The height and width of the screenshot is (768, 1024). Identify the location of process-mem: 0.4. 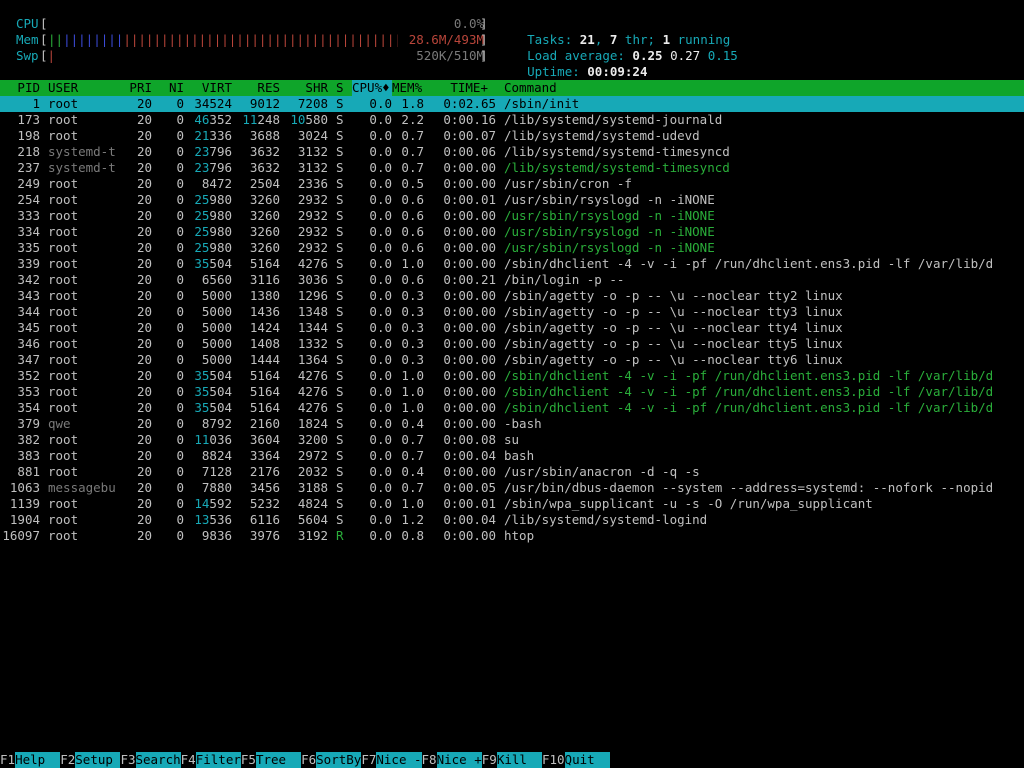
(412, 423).